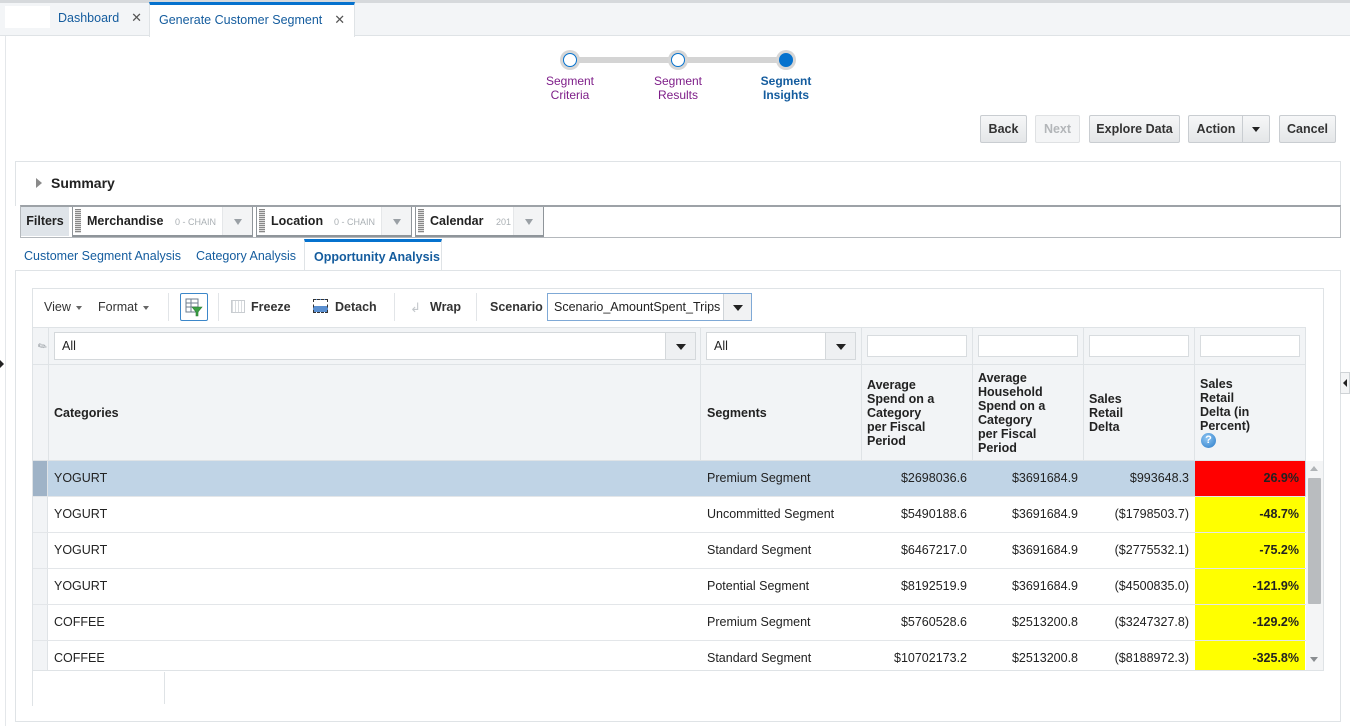 This screenshot has height=726, width=1350. Describe the element at coordinates (1250, 514) in the screenshot. I see `cell-sales-retail-delta-pct: -48.7%` at that location.